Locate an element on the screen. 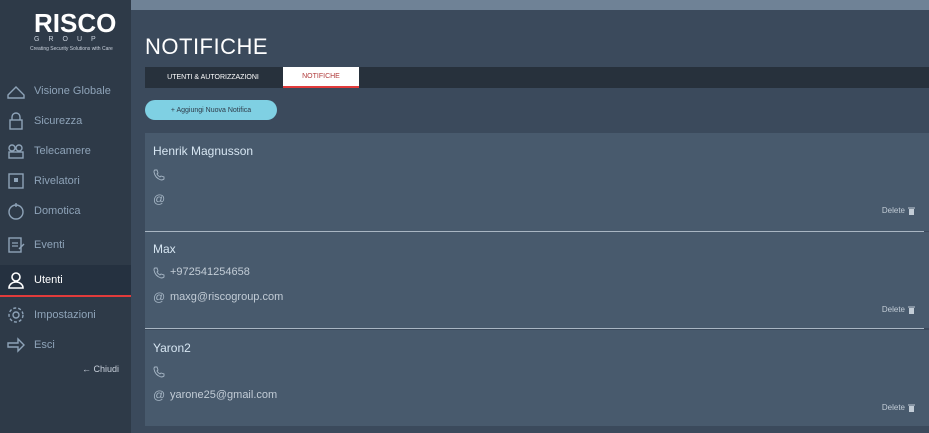  sidebar-item-domotica: Domotica is located at coordinates (65, 211).